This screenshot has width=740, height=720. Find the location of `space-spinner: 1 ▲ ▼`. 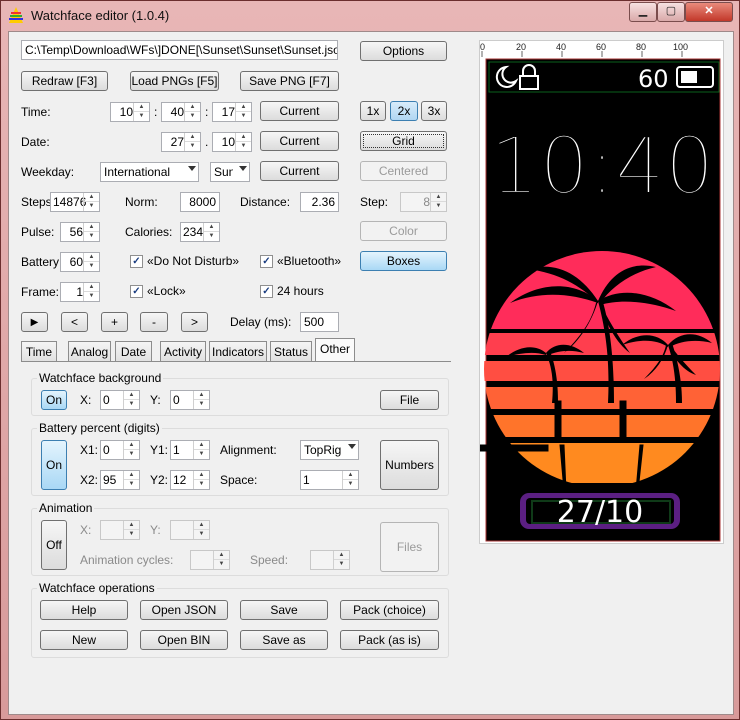

space-spinner: 1 ▲ ▼ is located at coordinates (329, 480).